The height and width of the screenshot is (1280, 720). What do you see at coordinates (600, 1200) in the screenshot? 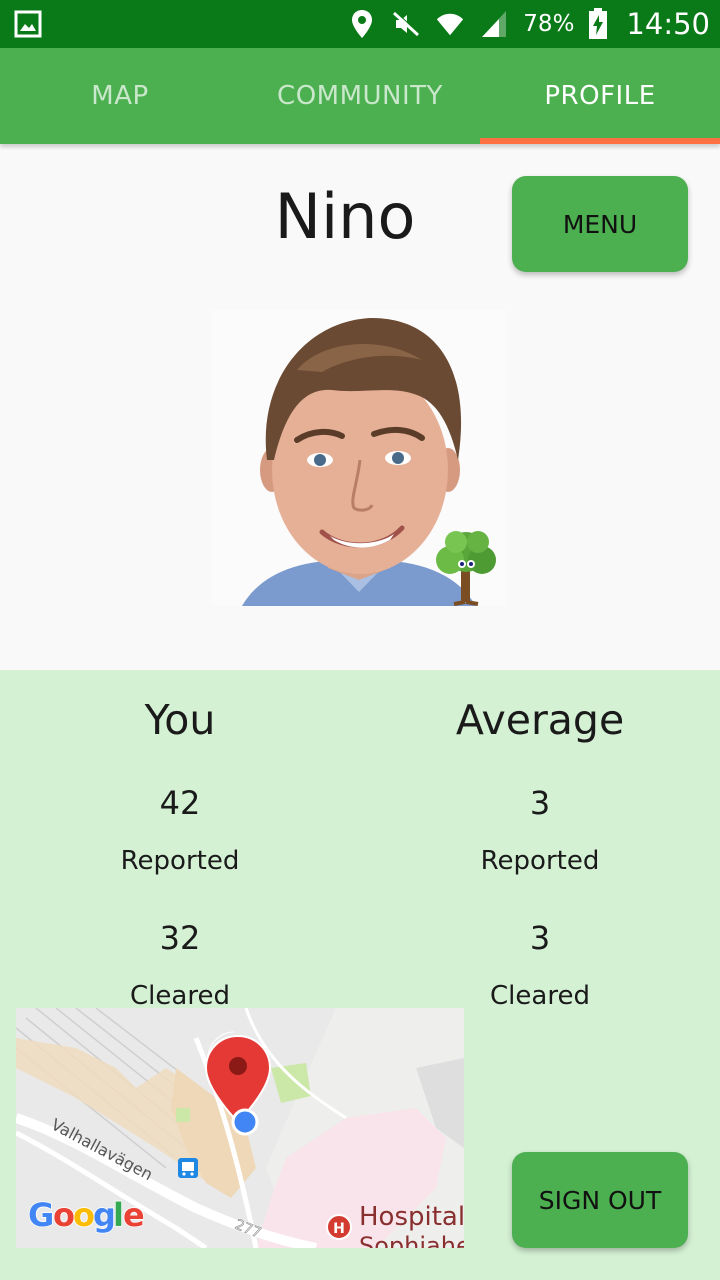
I see `sign-out-button: SIGN OUT` at bounding box center [600, 1200].